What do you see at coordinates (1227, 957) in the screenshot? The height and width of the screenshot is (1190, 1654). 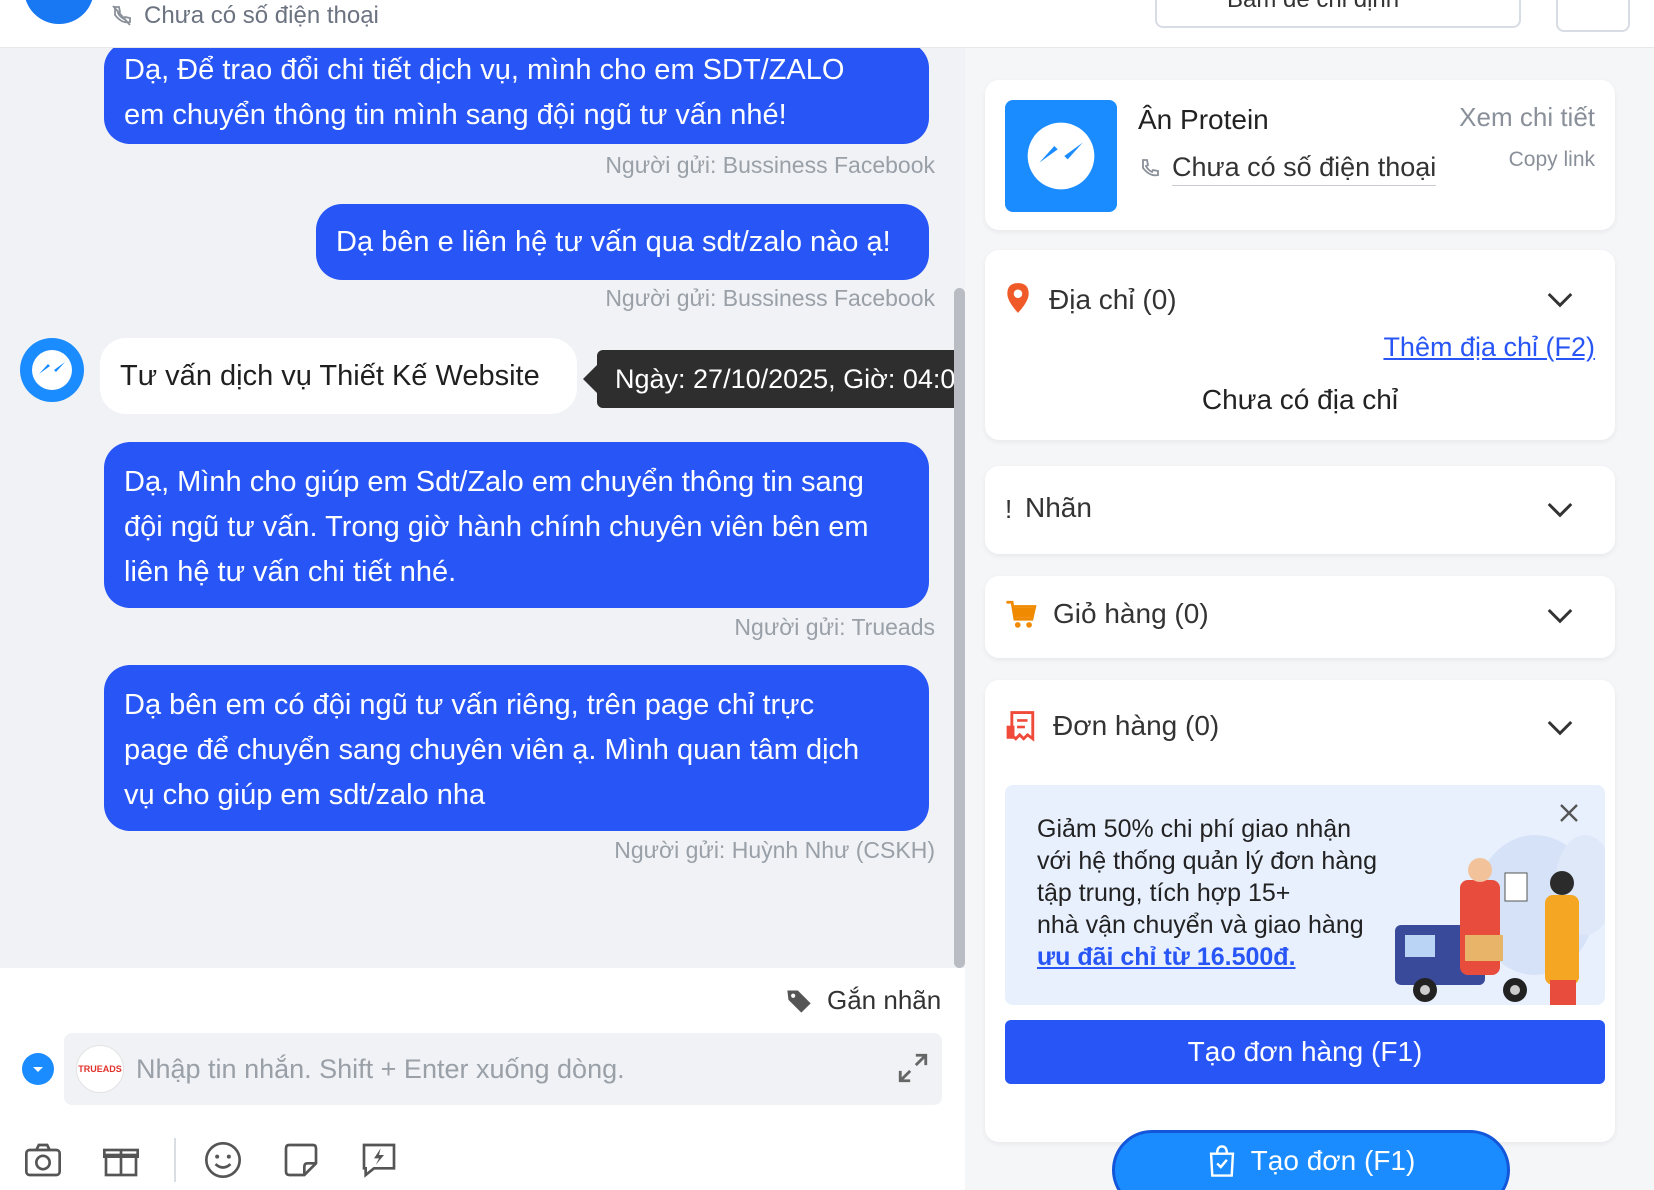 I see `promo-link: ưu đãi chỉ từ 16.500đ.` at bounding box center [1227, 957].